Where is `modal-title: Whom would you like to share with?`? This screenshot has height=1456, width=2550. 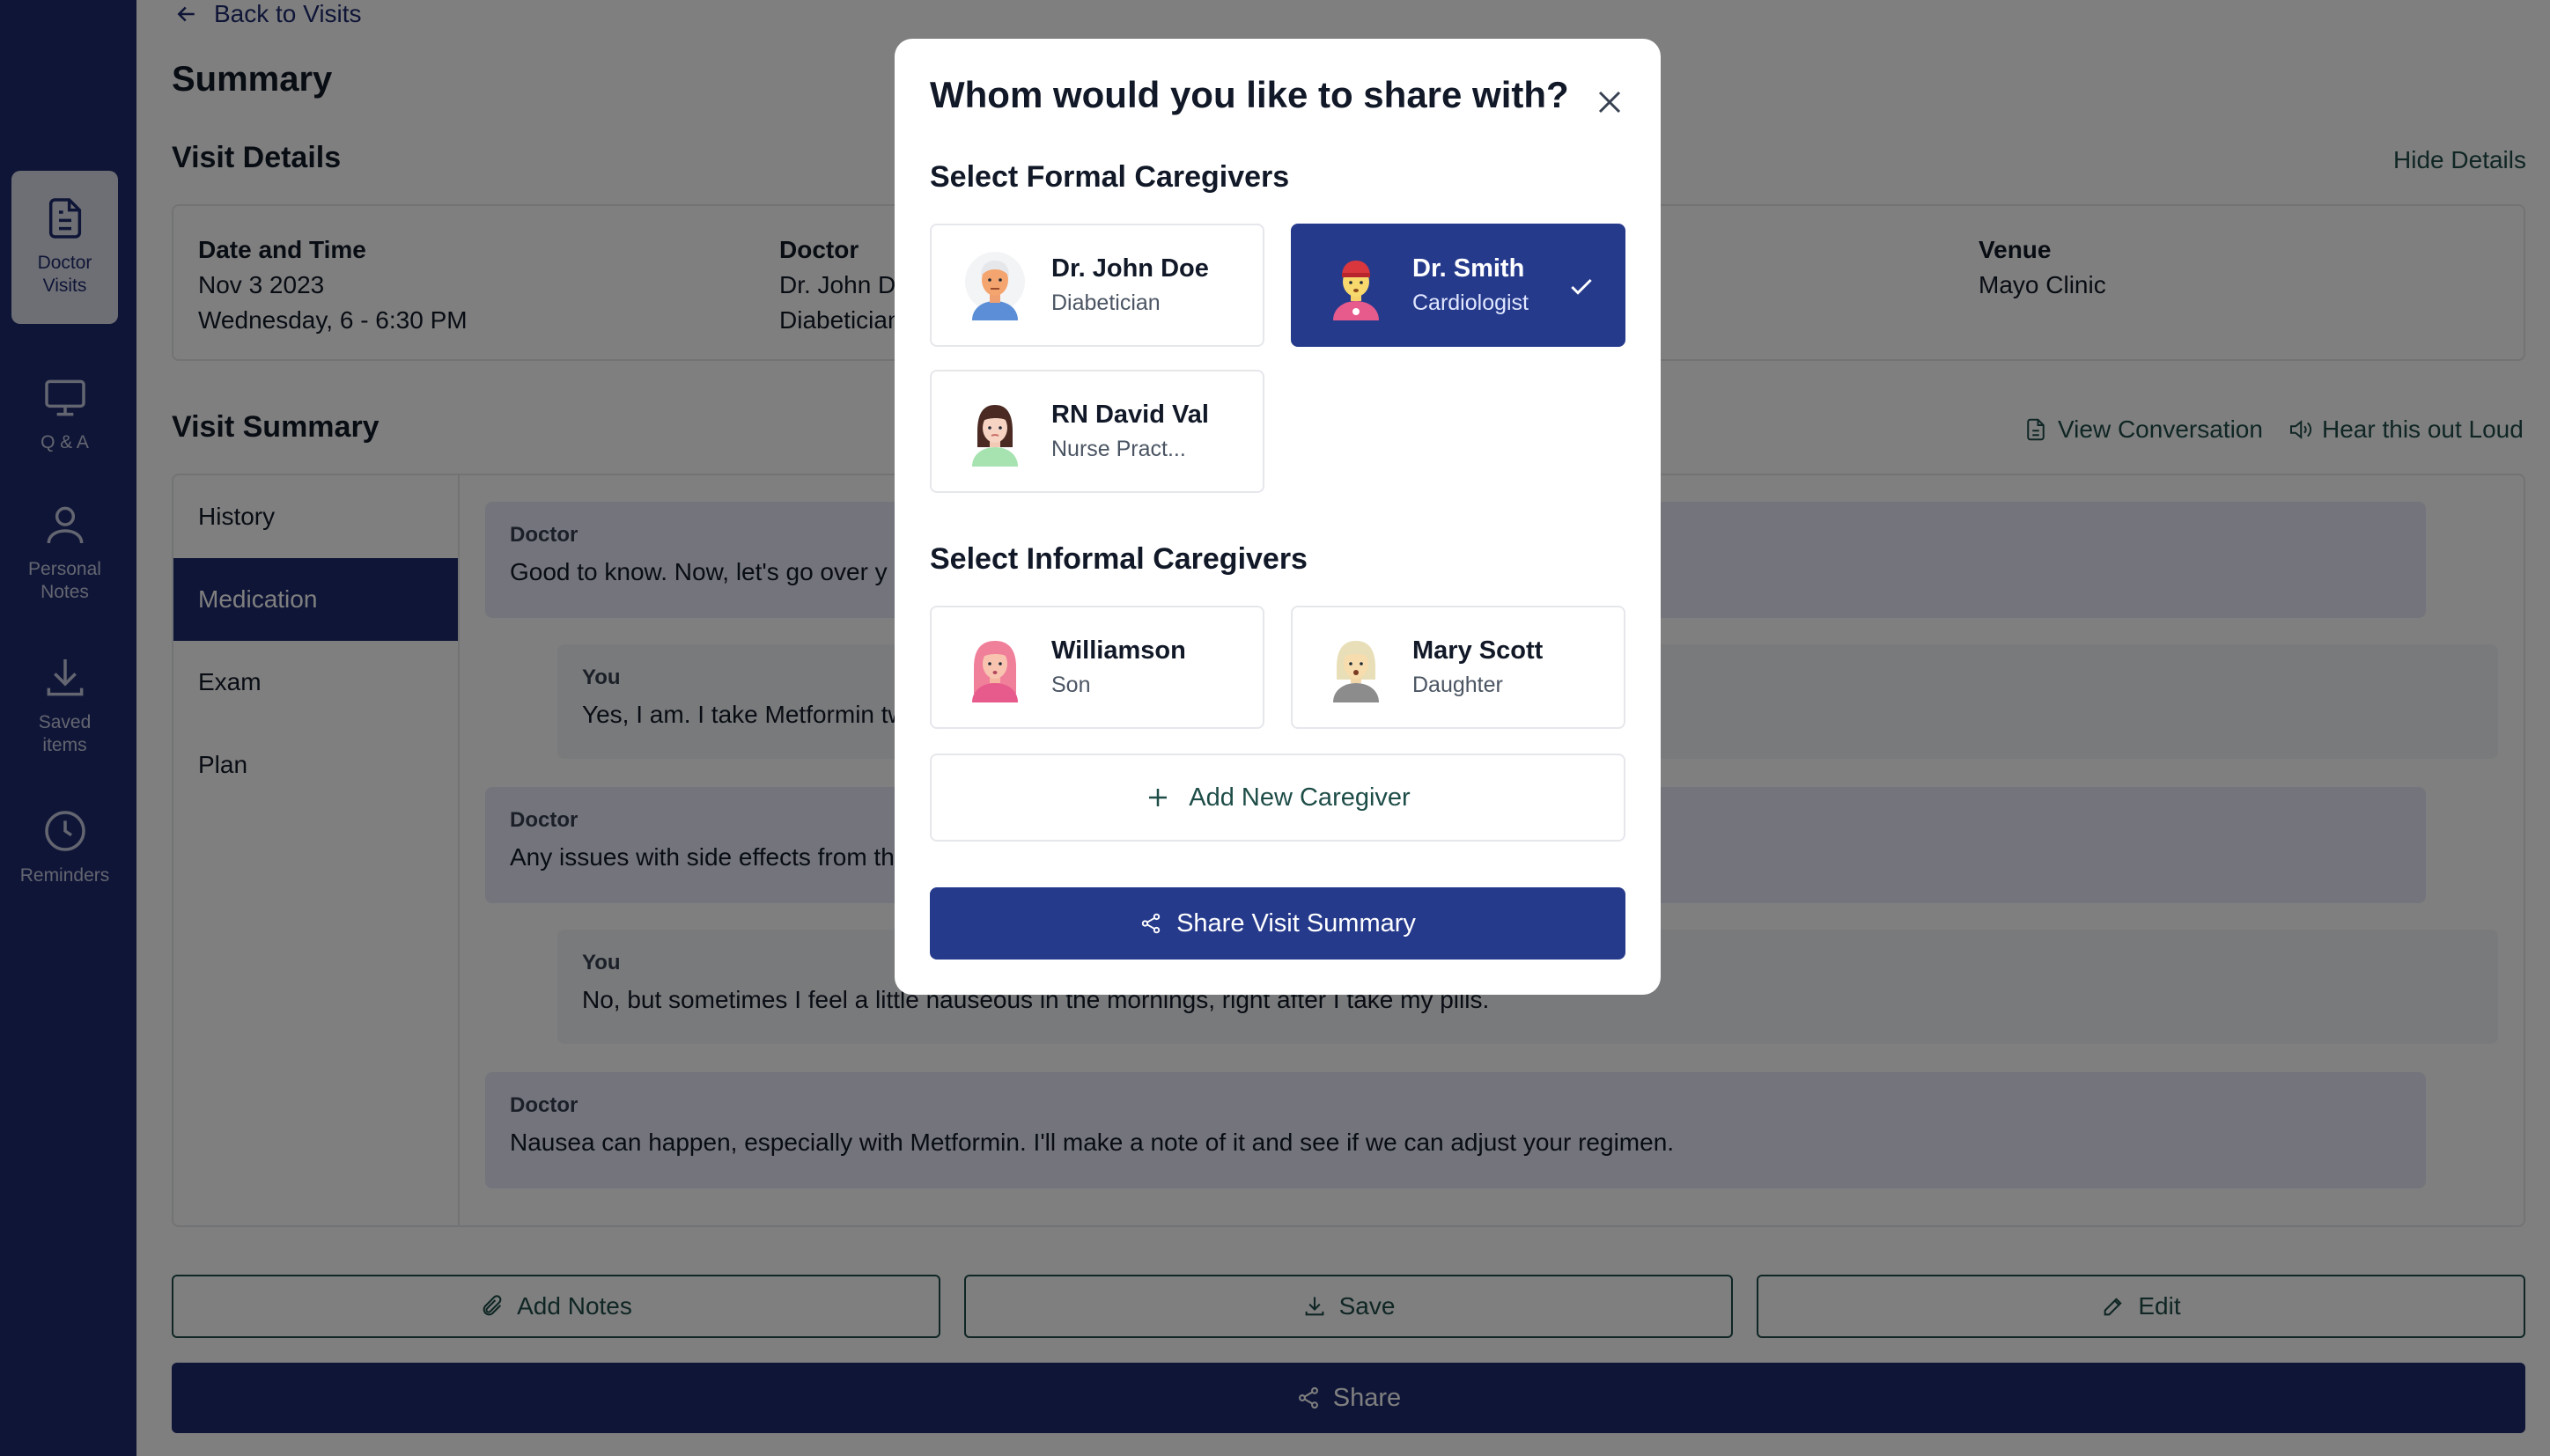
modal-title: Whom would you like to share with? is located at coordinates (1249, 94).